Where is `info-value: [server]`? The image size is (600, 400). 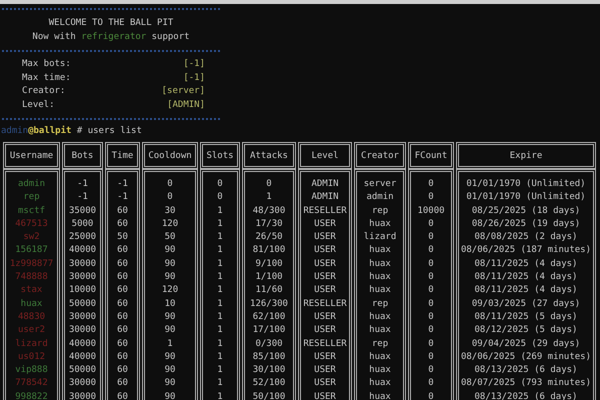
info-value: [server] is located at coordinates (183, 91).